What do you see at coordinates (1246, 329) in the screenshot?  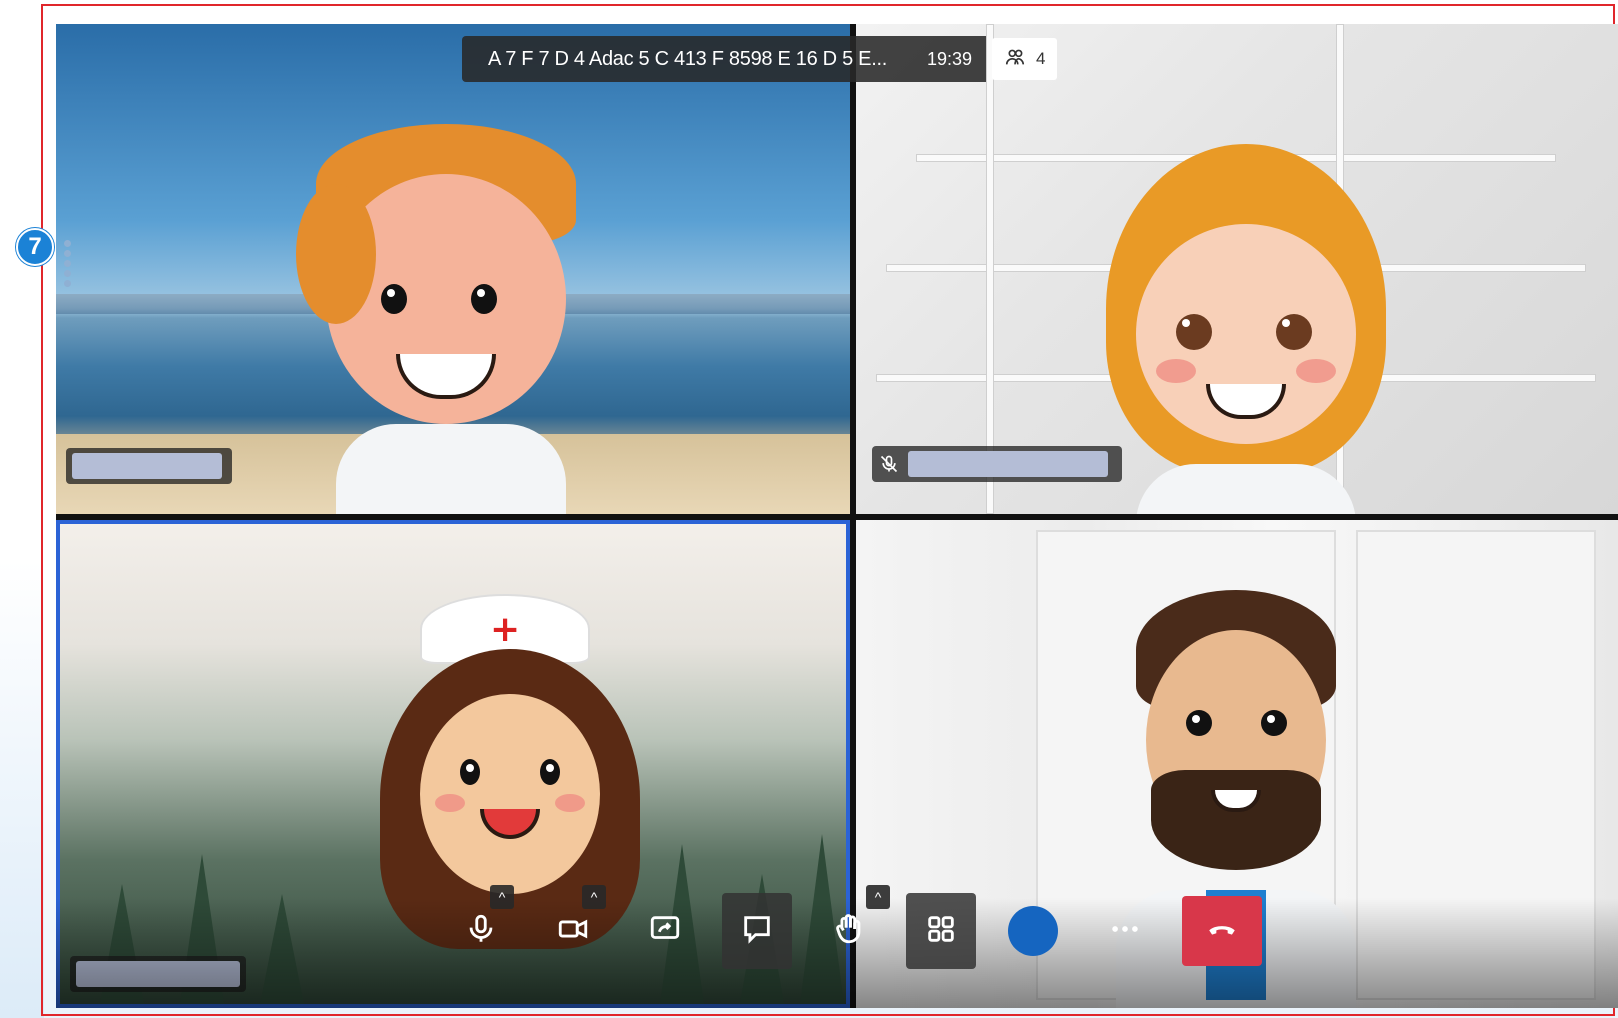 I see `female-doctor-avatar` at bounding box center [1246, 329].